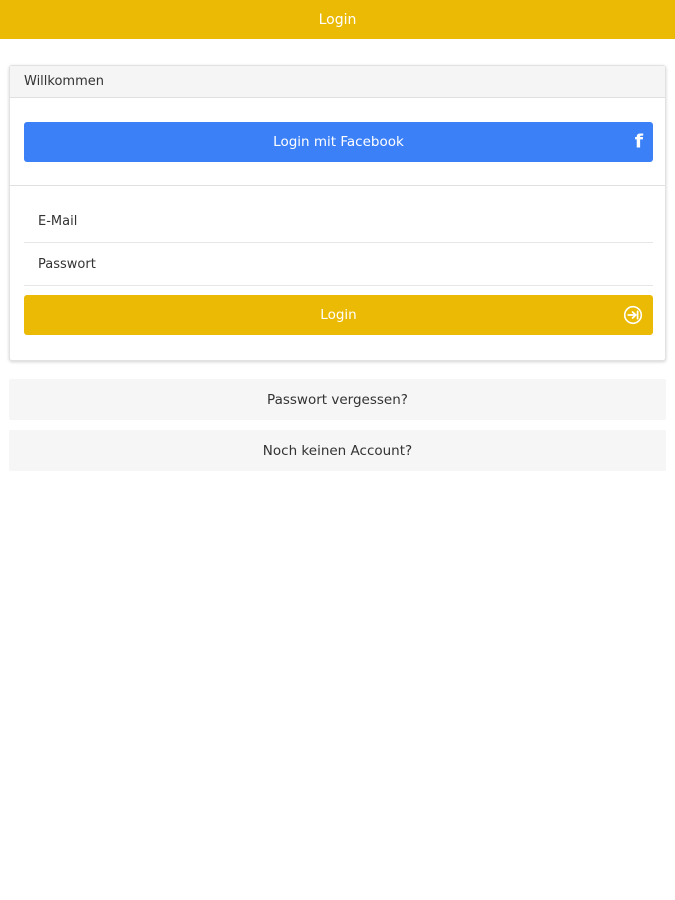 This screenshot has height=900, width=675. Describe the element at coordinates (638, 141) in the screenshot. I see `facebook-icon: f` at that location.